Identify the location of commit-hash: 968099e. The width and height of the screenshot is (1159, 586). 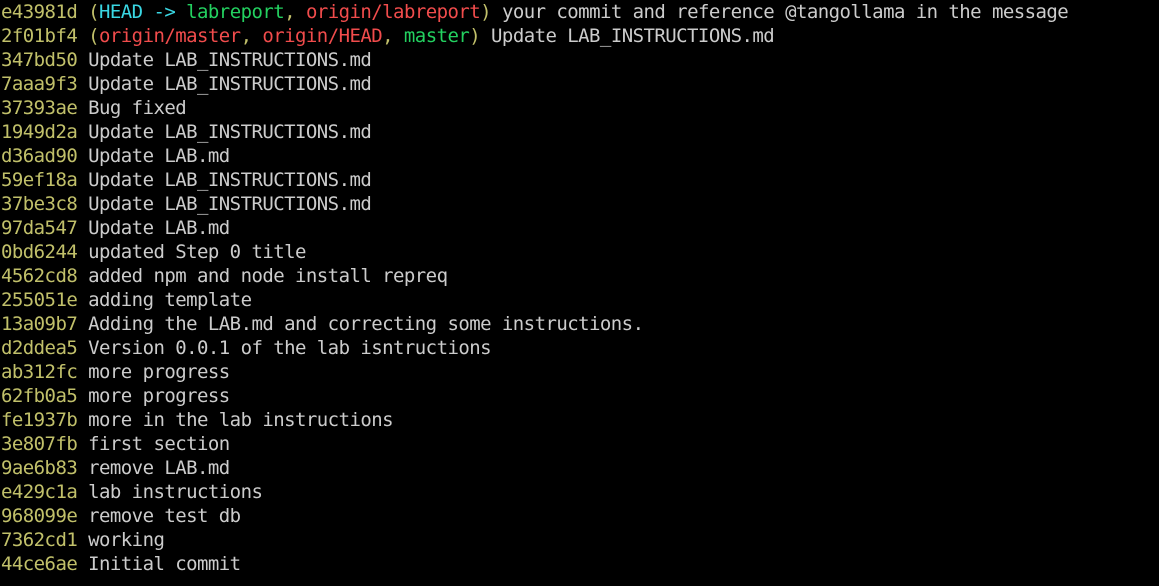
(39, 516).